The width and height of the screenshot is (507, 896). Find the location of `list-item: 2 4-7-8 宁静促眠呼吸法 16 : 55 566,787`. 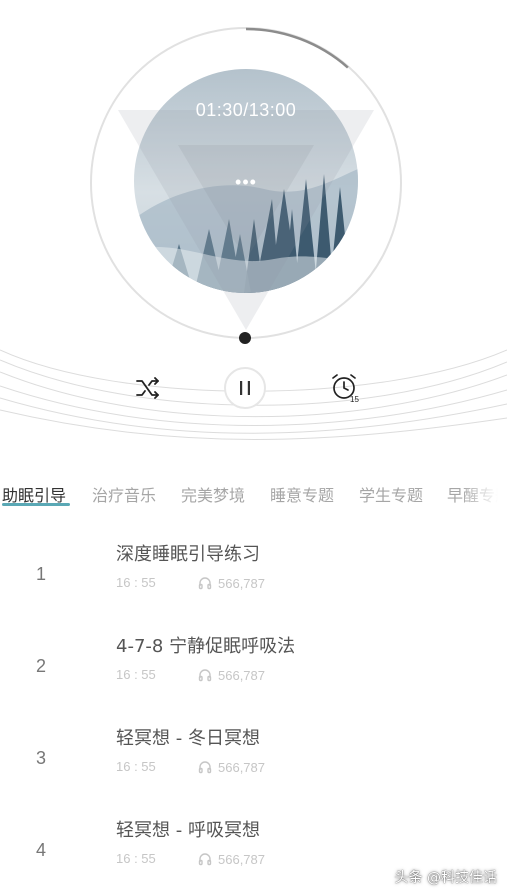

list-item: 2 4-7-8 宁静促眠呼吸法 16 : 55 566,787 is located at coordinates (253, 678).